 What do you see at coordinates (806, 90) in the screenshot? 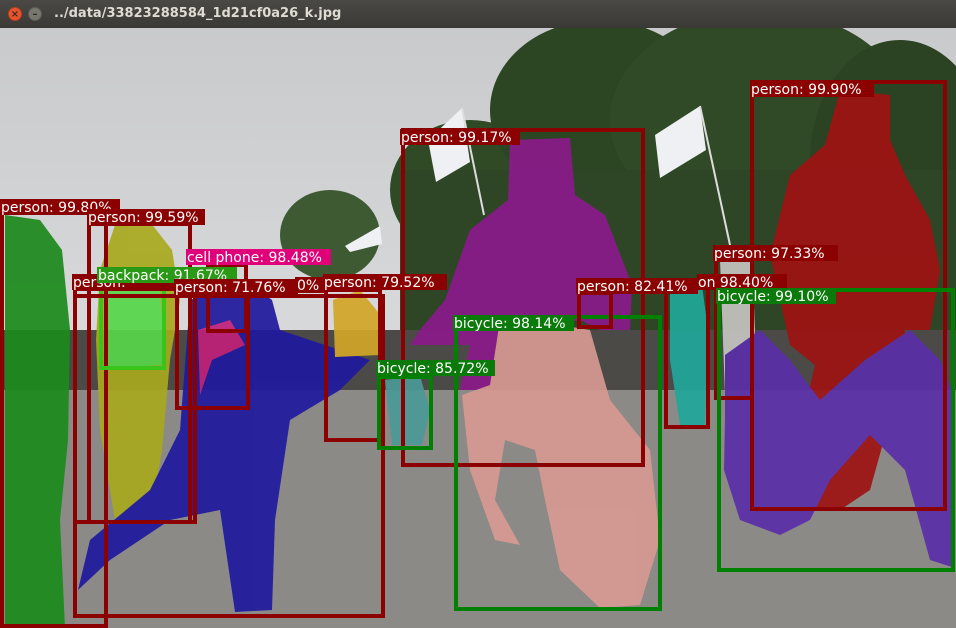
I see `label-person-red: person: 99.90%` at bounding box center [806, 90].